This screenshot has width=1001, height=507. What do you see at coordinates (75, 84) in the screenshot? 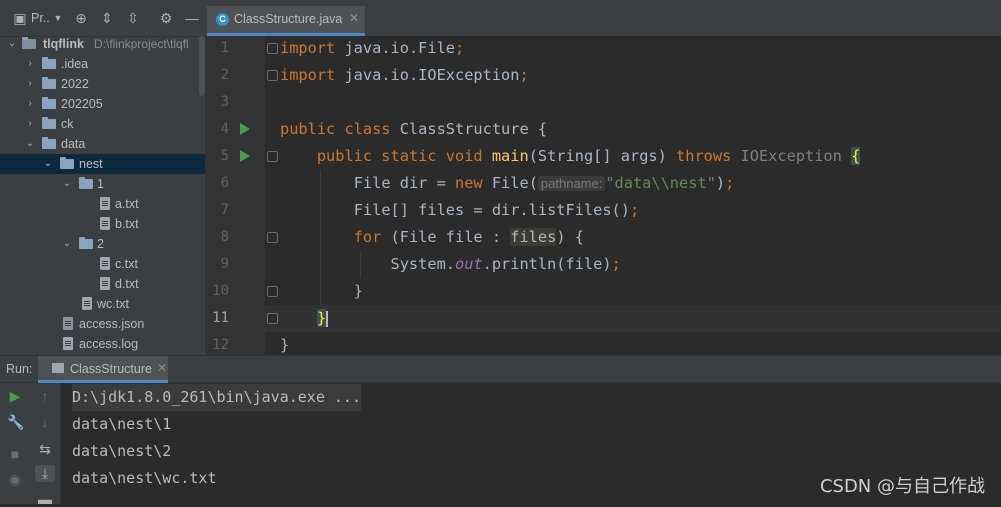
I see `tree-item-label: 2022` at bounding box center [75, 84].